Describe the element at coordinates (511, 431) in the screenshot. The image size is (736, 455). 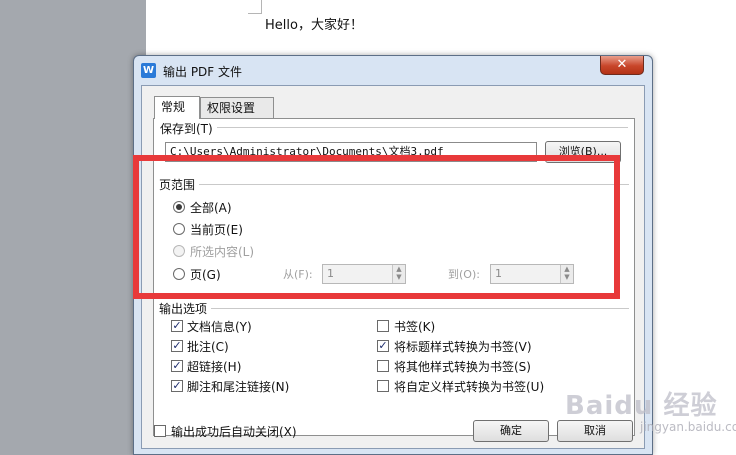
I see `ok-button: 确定` at that location.